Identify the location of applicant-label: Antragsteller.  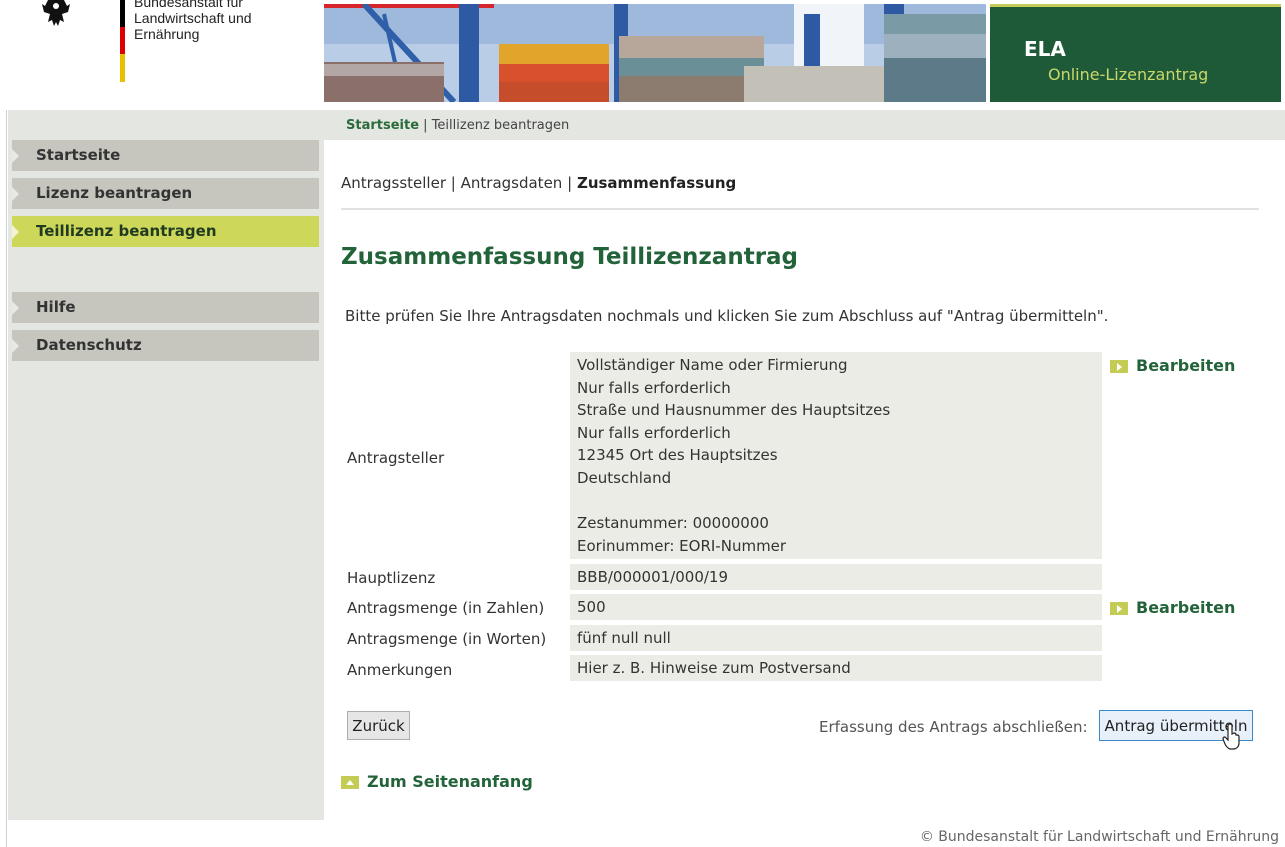
(396, 458).